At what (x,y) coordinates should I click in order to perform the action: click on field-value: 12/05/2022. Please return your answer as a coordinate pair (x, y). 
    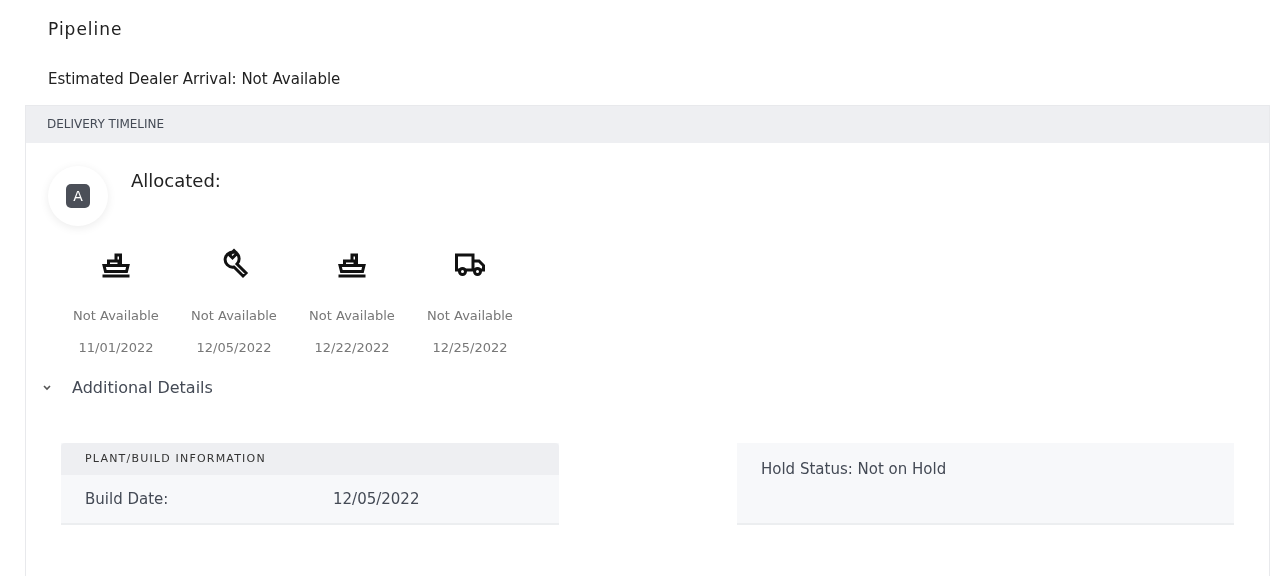
    Looking at the image, I should click on (376, 499).